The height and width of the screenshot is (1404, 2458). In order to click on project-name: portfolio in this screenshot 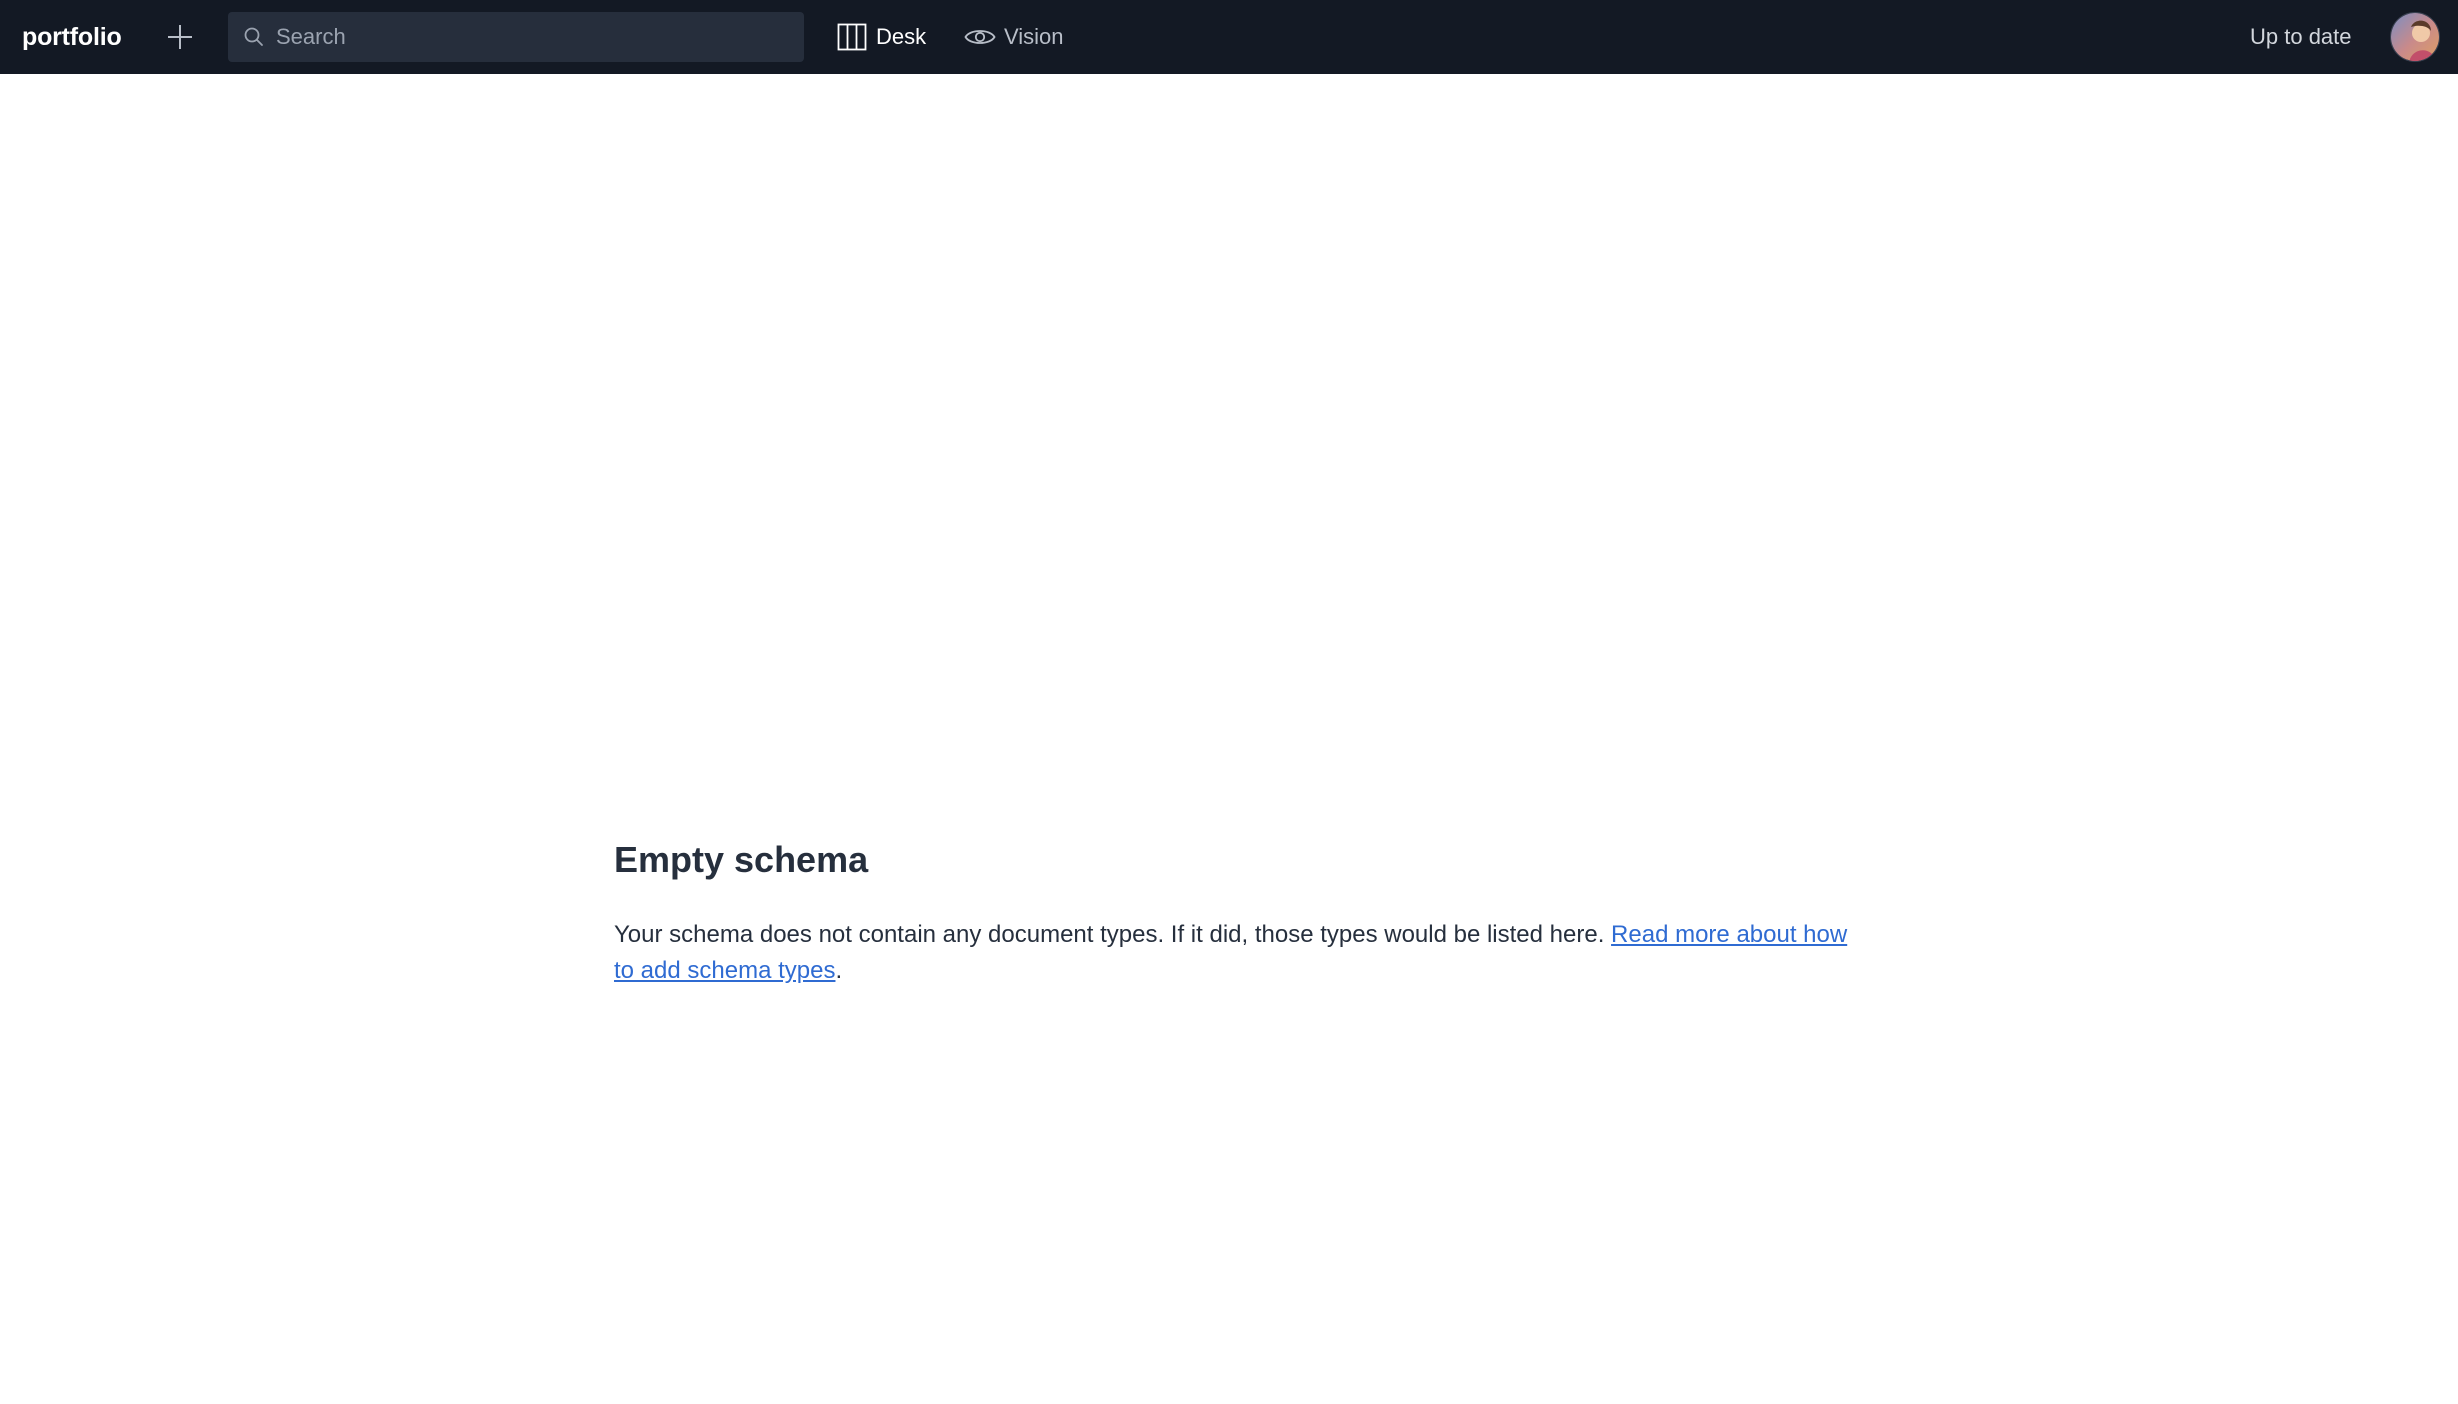, I will do `click(72, 37)`.